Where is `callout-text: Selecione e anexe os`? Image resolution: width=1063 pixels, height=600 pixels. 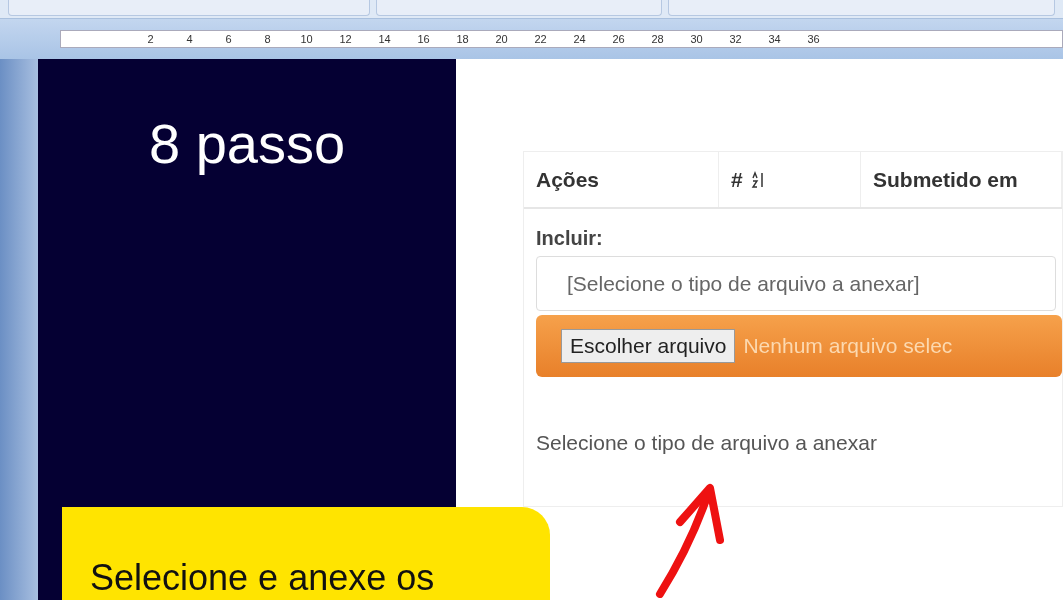
callout-text: Selecione e anexe os is located at coordinates (262, 577).